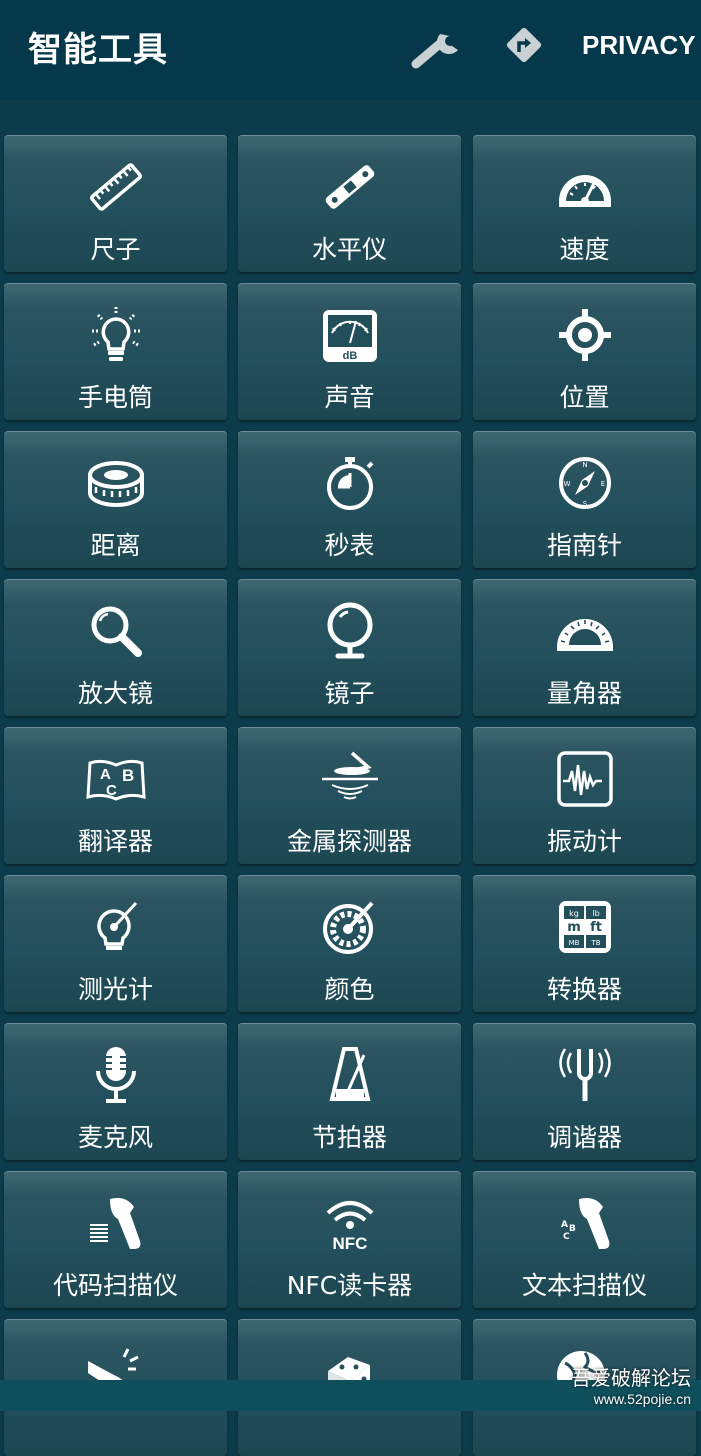 Image resolution: width=701 pixels, height=1456 pixels. What do you see at coordinates (115, 1137) in the screenshot?
I see `tool-label: 麦克风` at bounding box center [115, 1137].